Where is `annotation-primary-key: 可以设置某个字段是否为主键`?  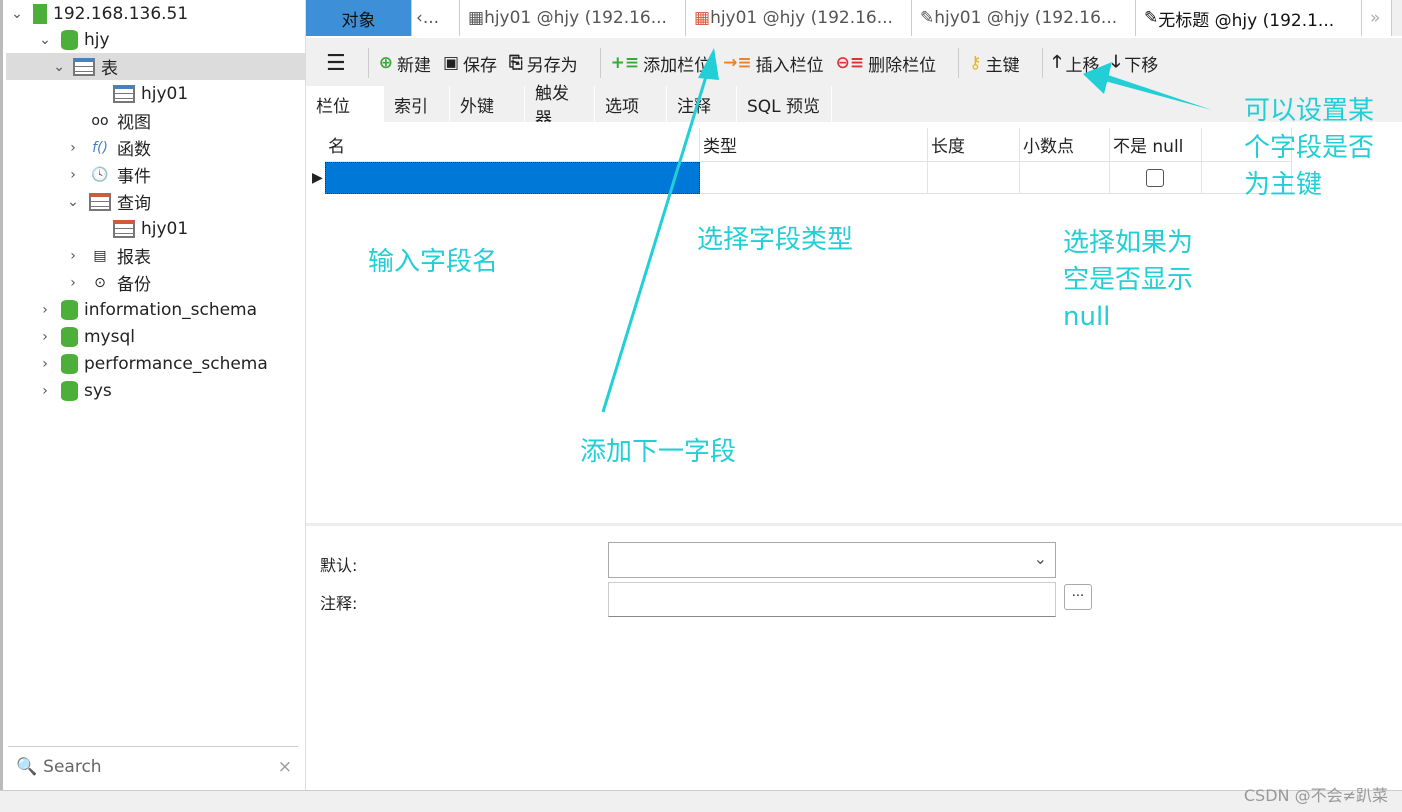 annotation-primary-key: 可以设置某个字段是否为主键 is located at coordinates (1309, 148).